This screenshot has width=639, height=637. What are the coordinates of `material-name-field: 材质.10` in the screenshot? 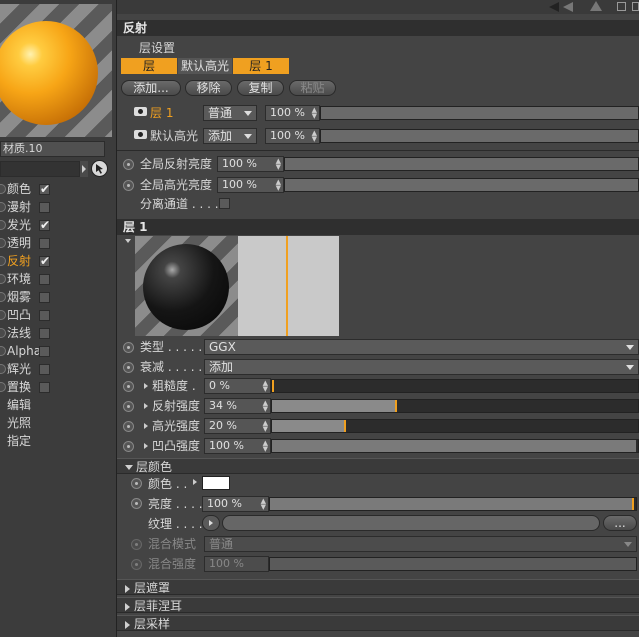 It's located at (52, 149).